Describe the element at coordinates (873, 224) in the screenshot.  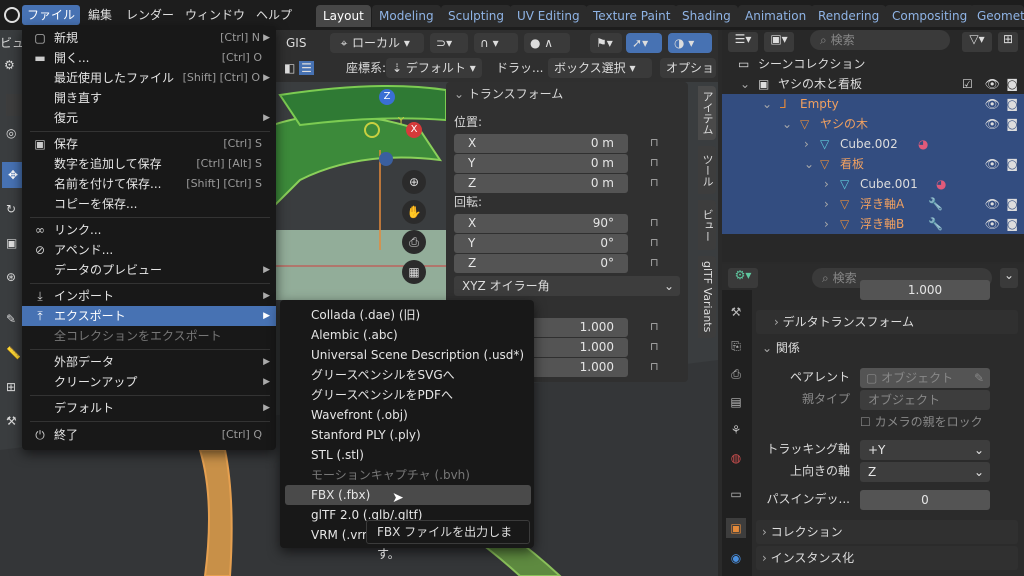
I see `outliner-row-axis-b: › ▽ 浮き軸B 🔧 👁 ◙` at that location.